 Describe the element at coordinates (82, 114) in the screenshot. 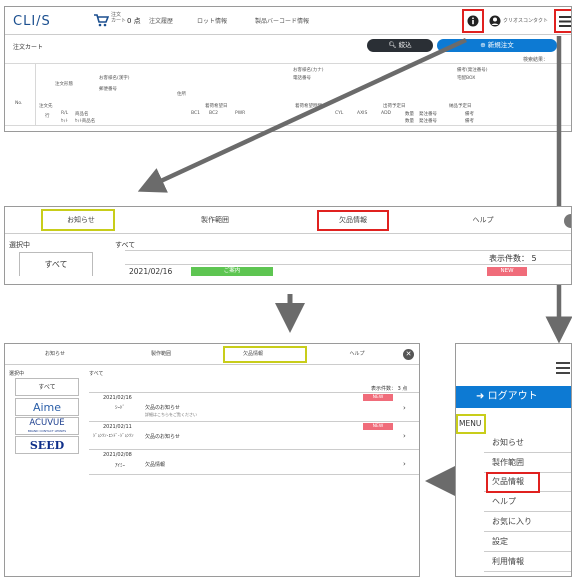

I see `header-product: 商品名` at that location.